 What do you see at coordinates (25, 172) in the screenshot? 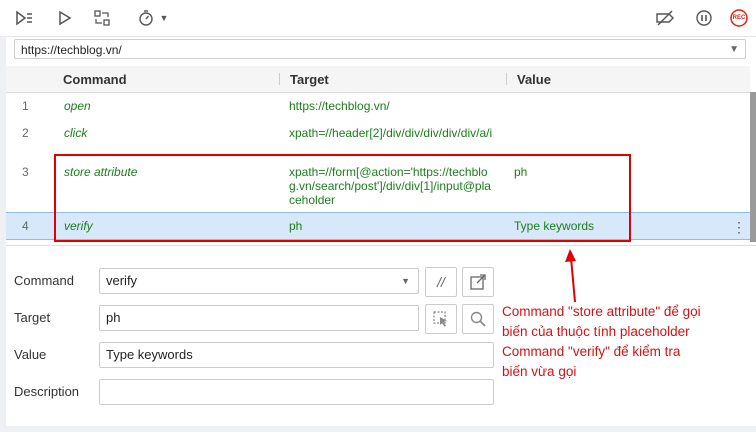
I see `row-number: 3` at bounding box center [25, 172].